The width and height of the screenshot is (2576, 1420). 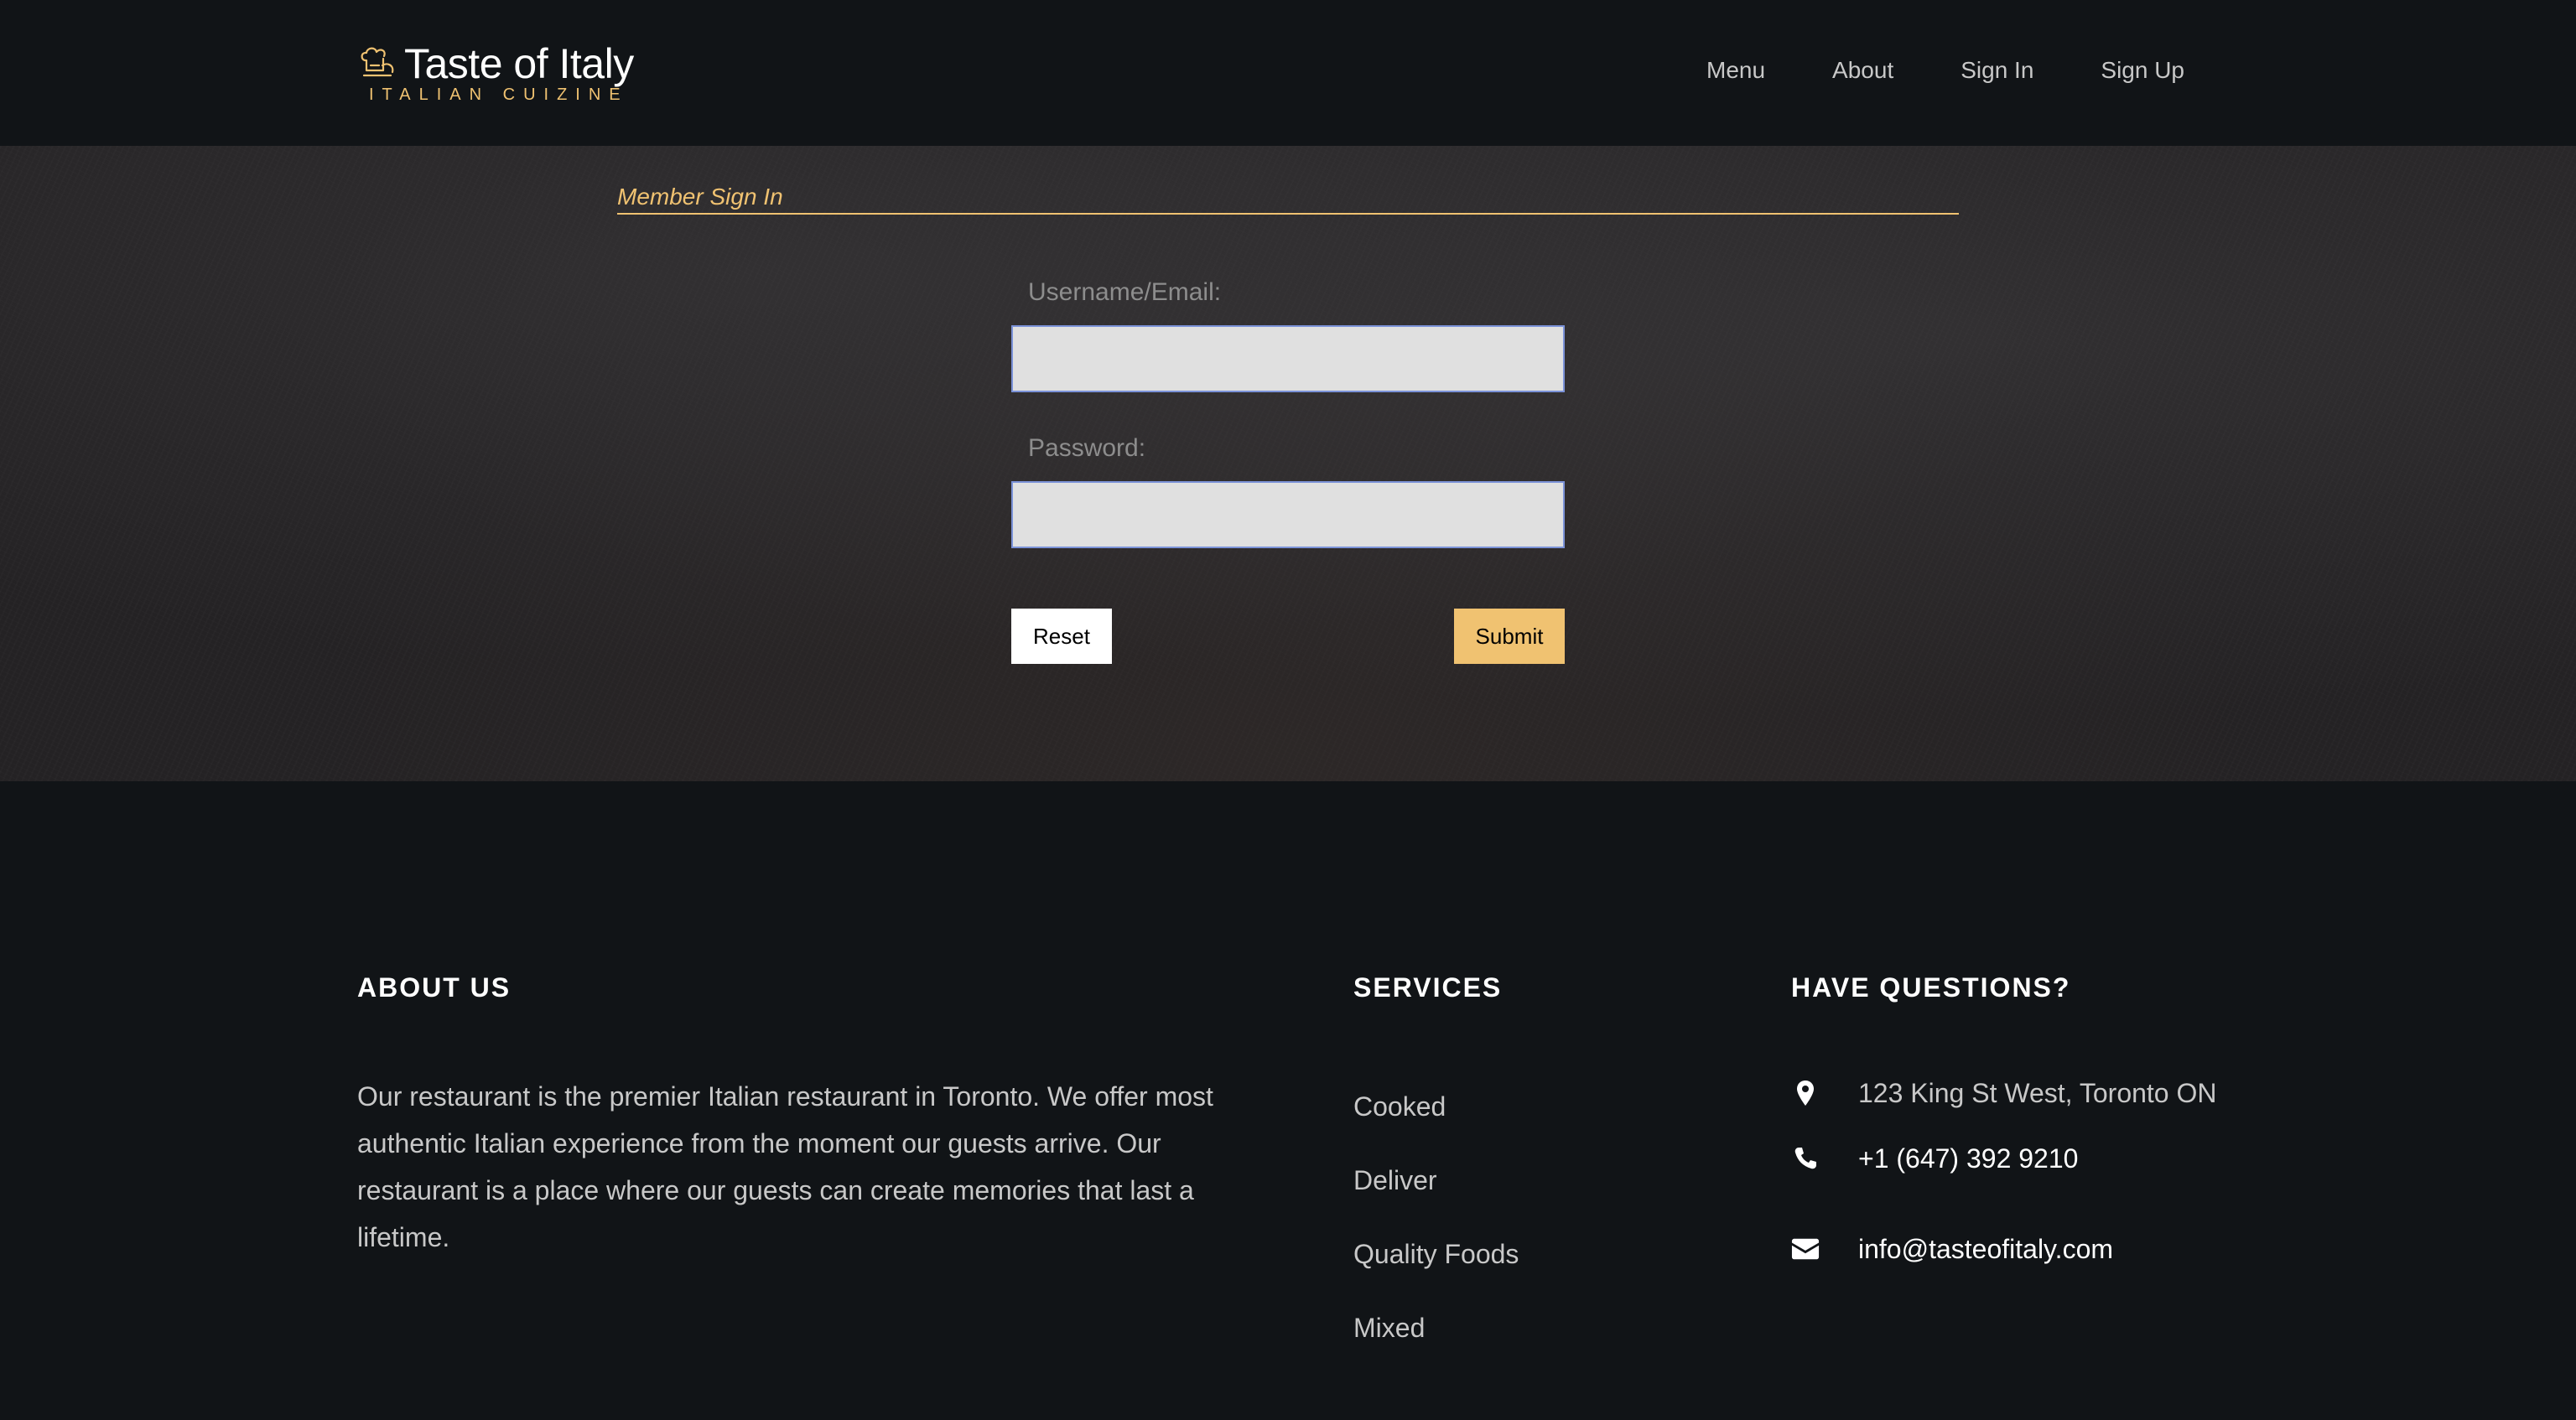 I want to click on envelope-icon, so click(x=1805, y=1249).